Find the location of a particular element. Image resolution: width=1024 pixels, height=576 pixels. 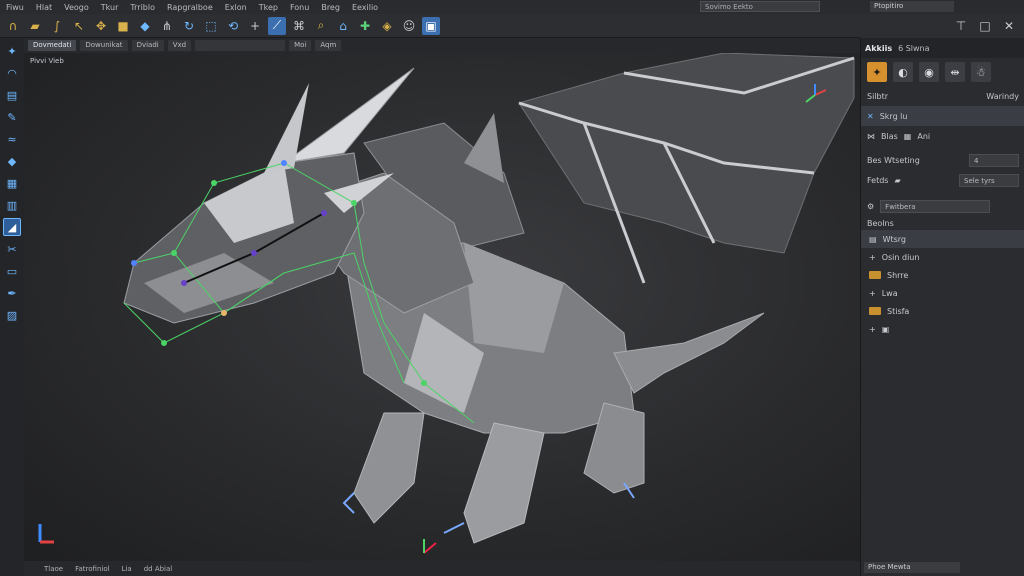

lasso-tool-icon: ◠ is located at coordinates (12, 73).